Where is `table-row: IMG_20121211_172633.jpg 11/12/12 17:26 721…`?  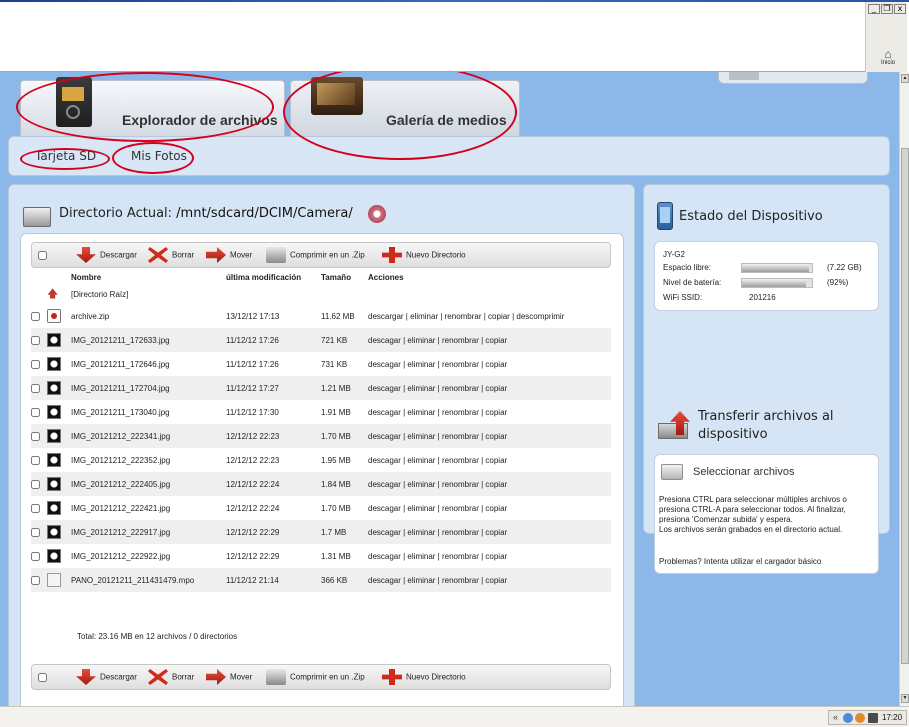 table-row: IMG_20121211_172633.jpg 11/12/12 17:26 721… is located at coordinates (321, 340).